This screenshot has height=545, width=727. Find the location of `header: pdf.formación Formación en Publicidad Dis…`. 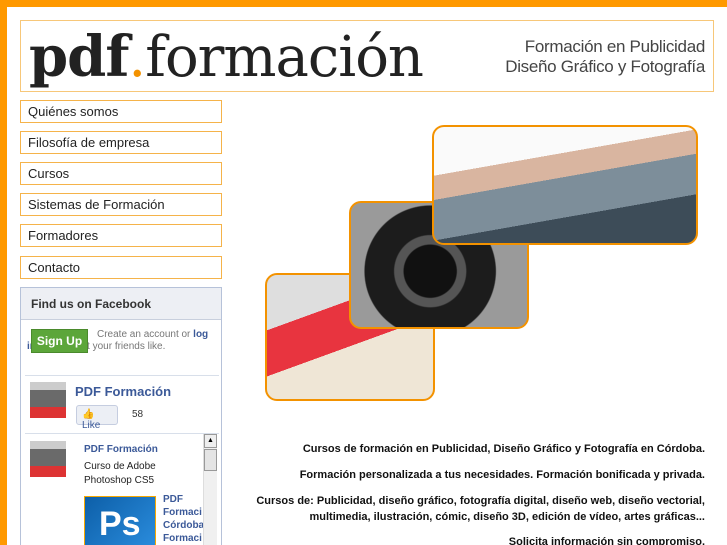

header: pdf.formación Formación en Publicidad Dis… is located at coordinates (367, 56).